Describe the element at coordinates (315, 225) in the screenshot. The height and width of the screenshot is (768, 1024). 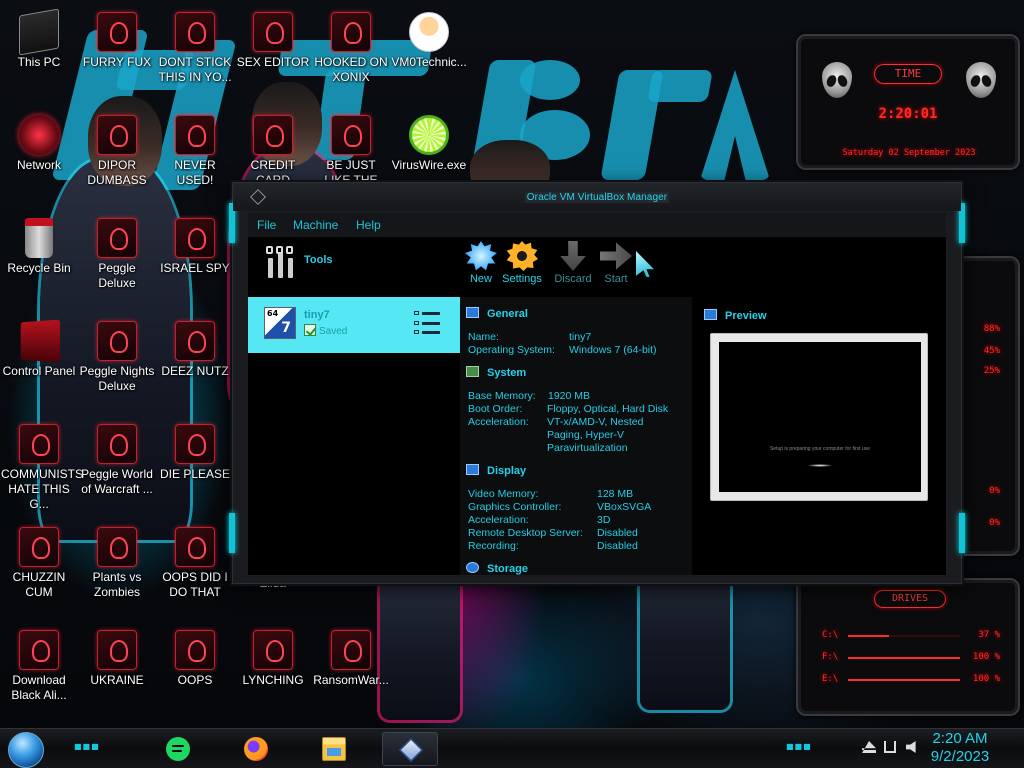
I see `menu-machine: Machine` at that location.